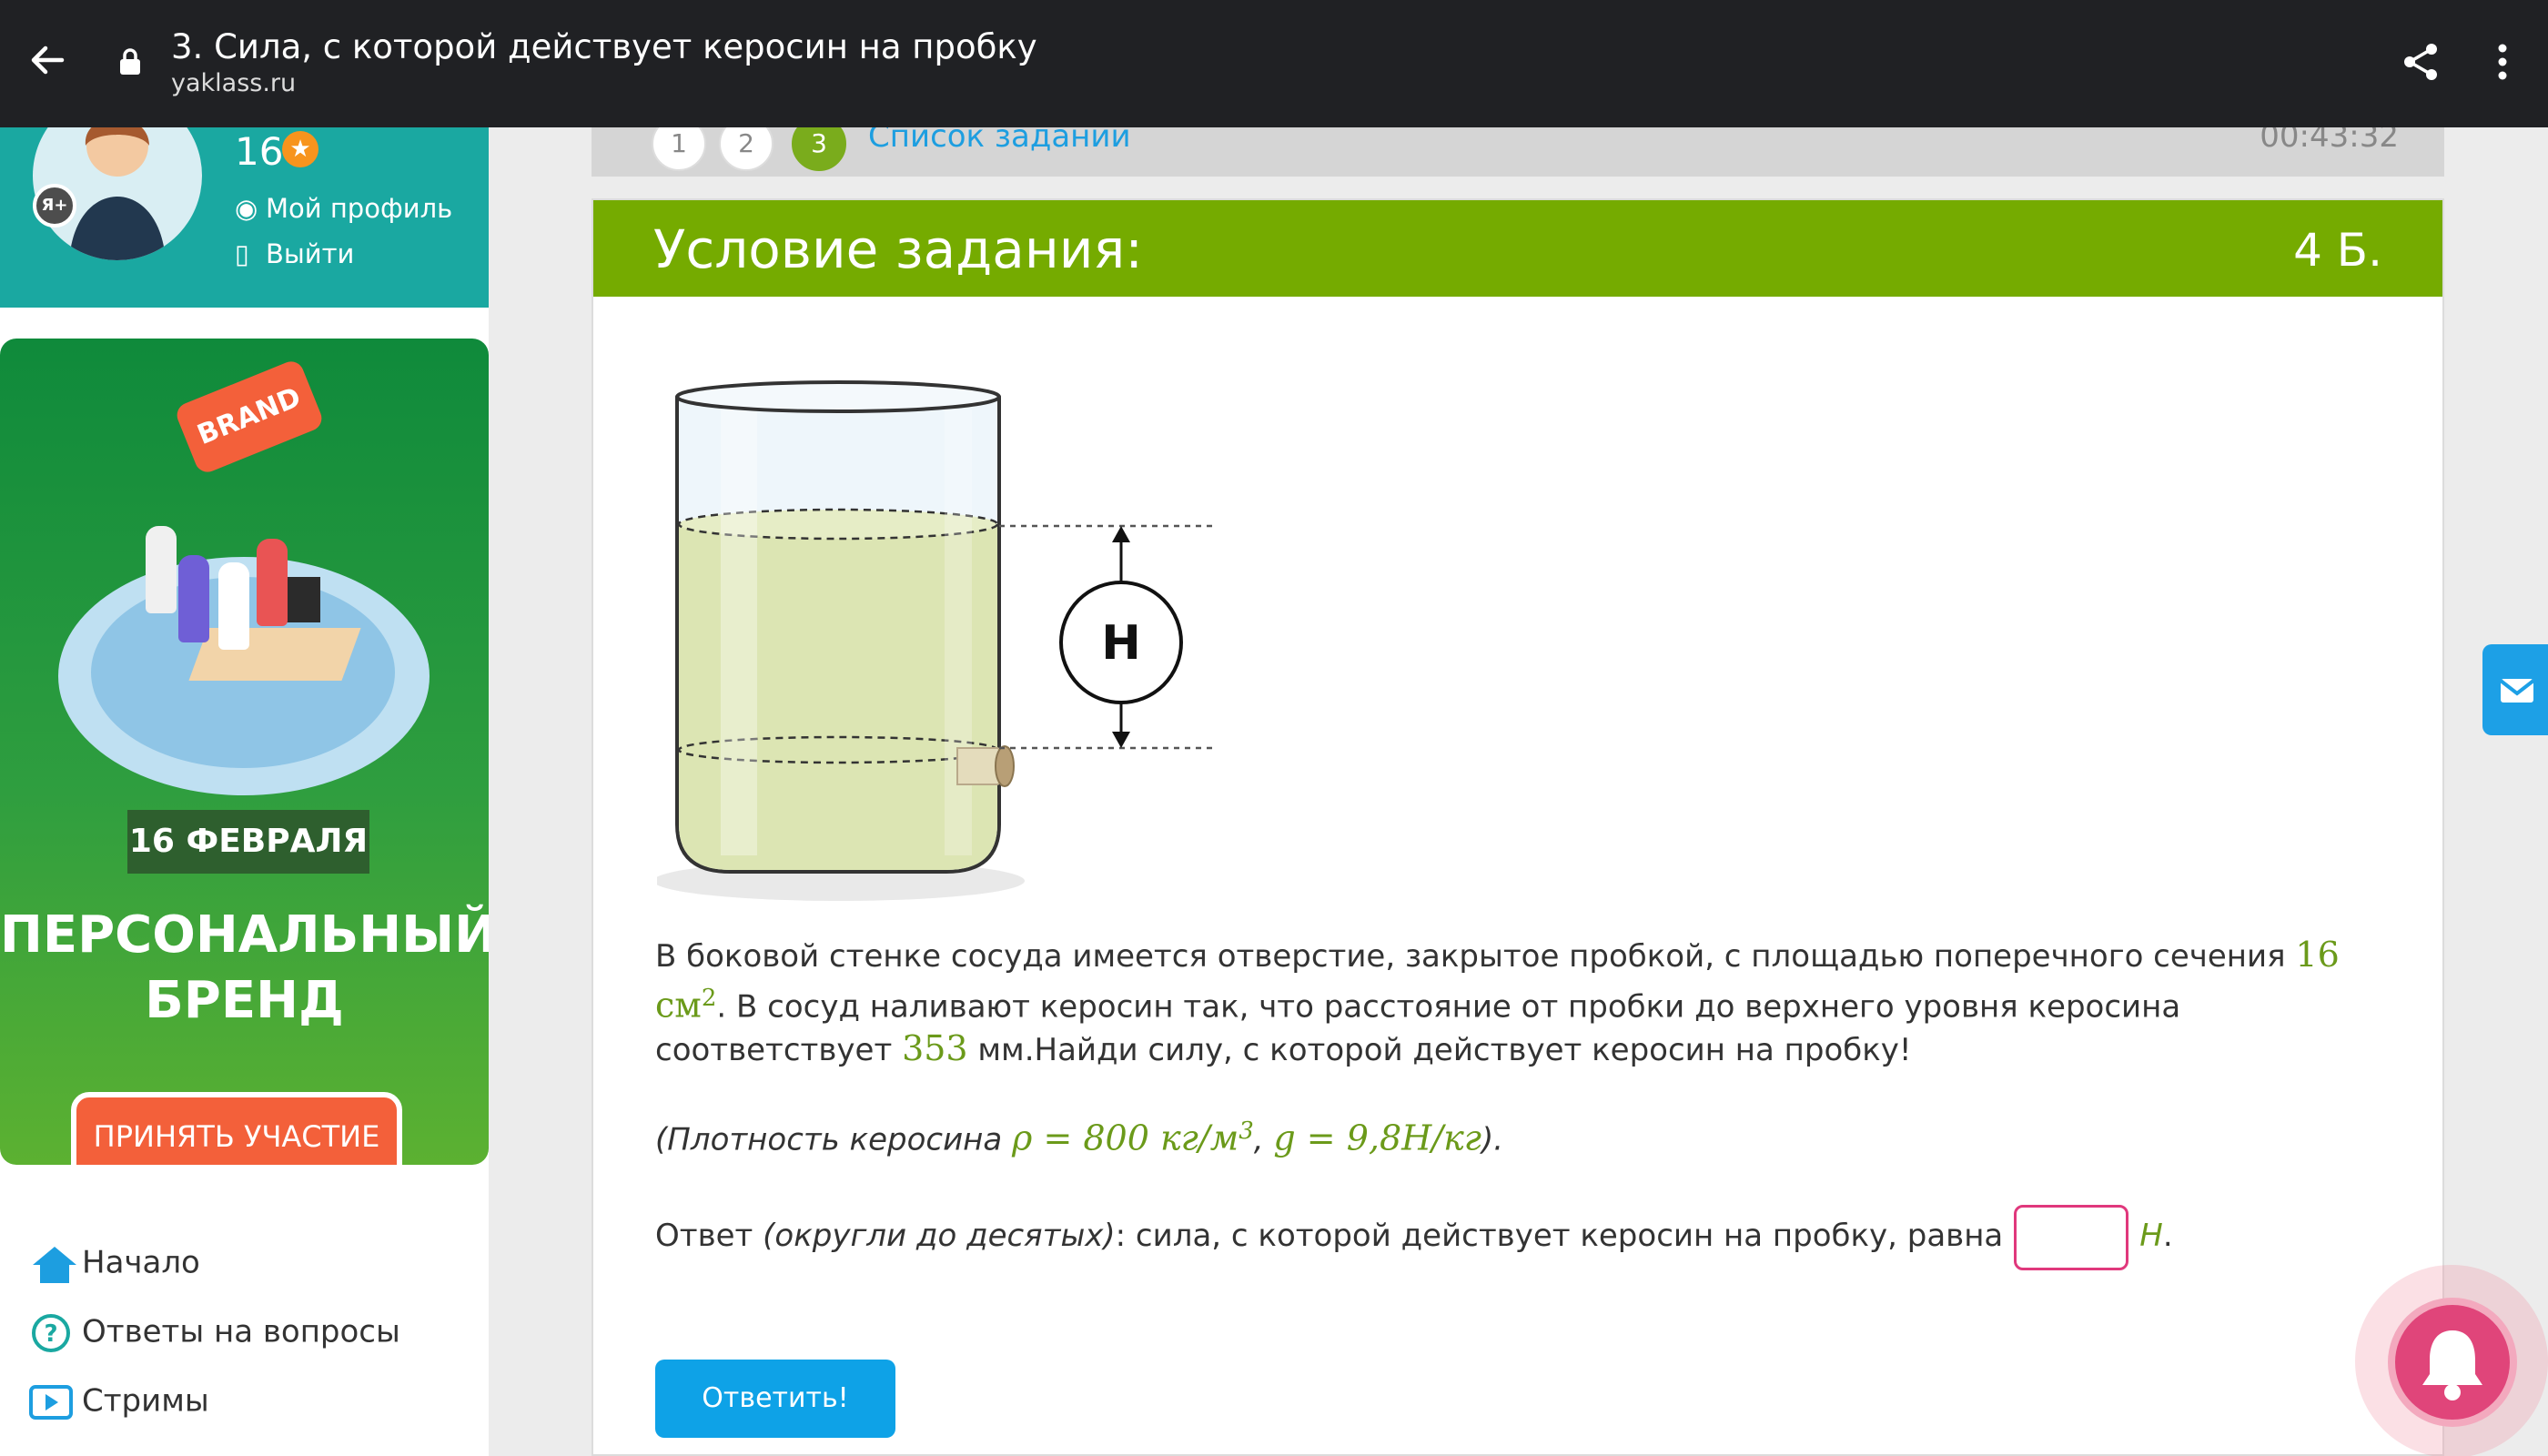 The height and width of the screenshot is (1456, 2548). I want to click on banner-headline-line1: ПЕРСОНАЛЬНЫЙ, so click(245, 935).